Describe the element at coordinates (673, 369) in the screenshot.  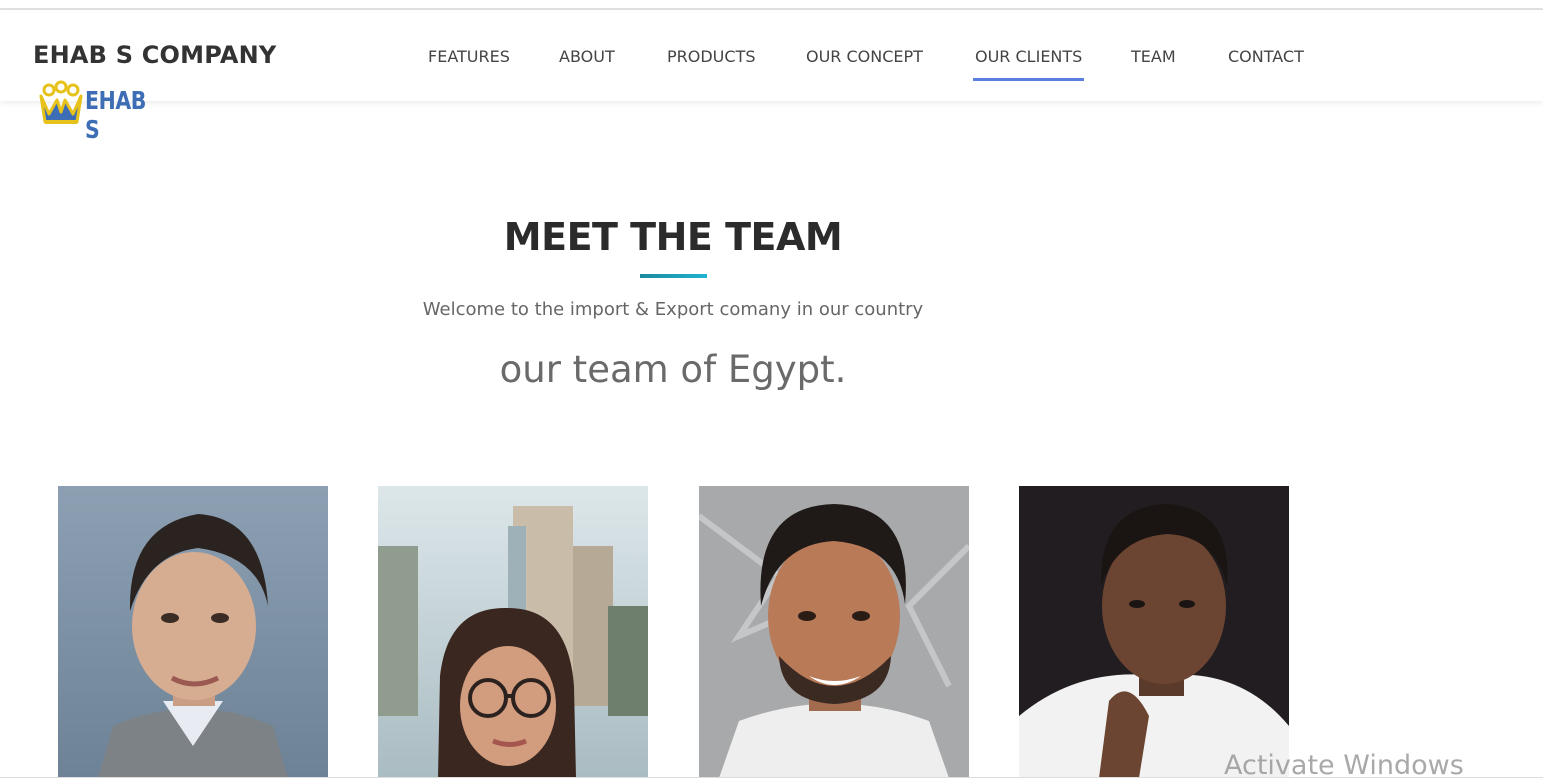
I see `section-tagline: our team of Egypt.` at that location.